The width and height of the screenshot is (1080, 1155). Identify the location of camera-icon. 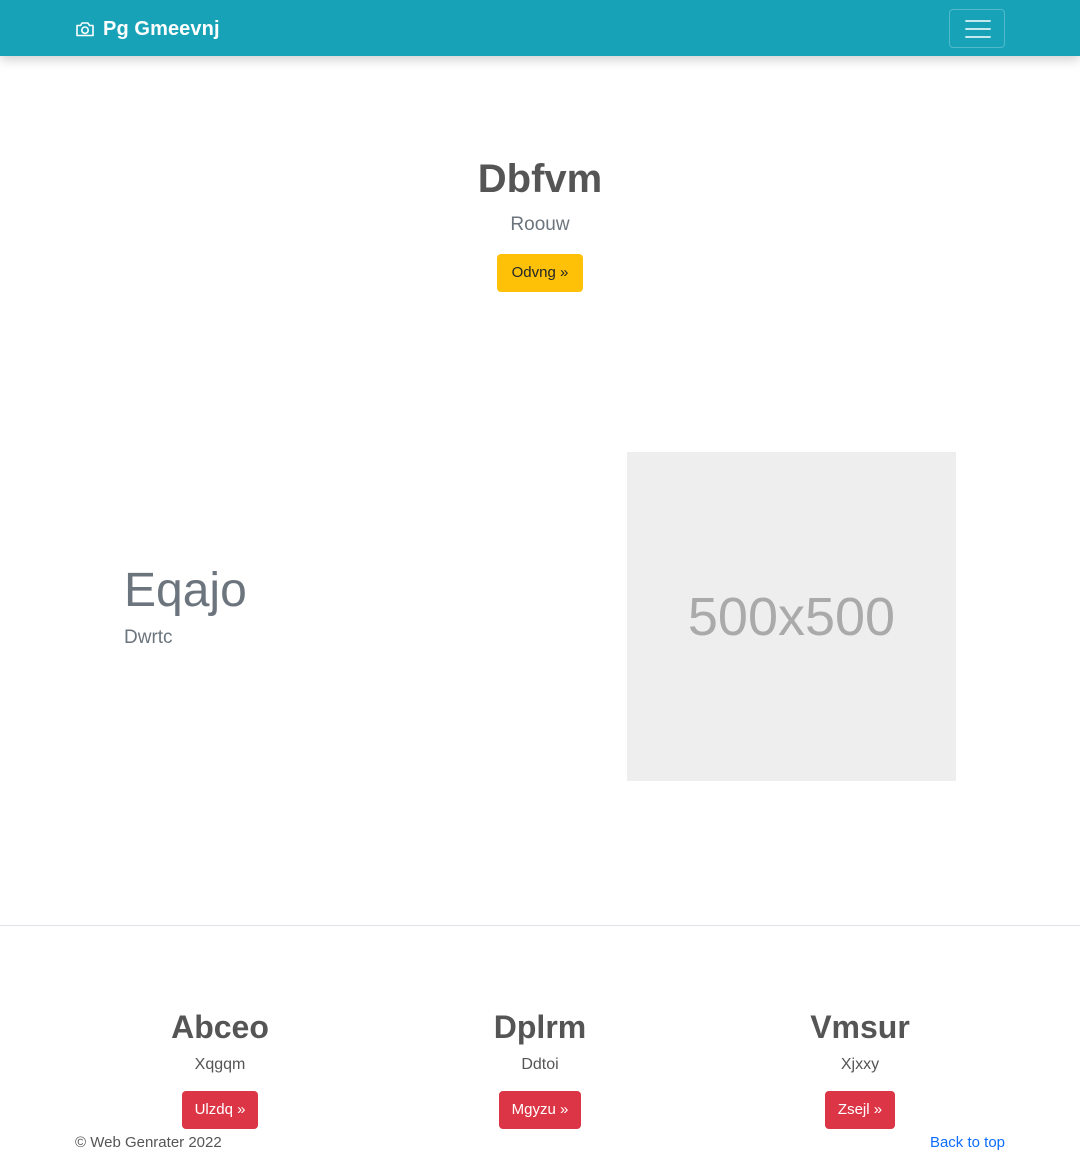
(85, 29).